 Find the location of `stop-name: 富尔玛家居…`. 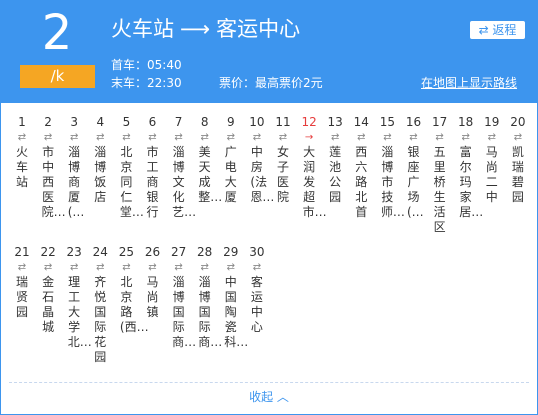

stop-name: 富尔玛家居… is located at coordinates (471, 182).